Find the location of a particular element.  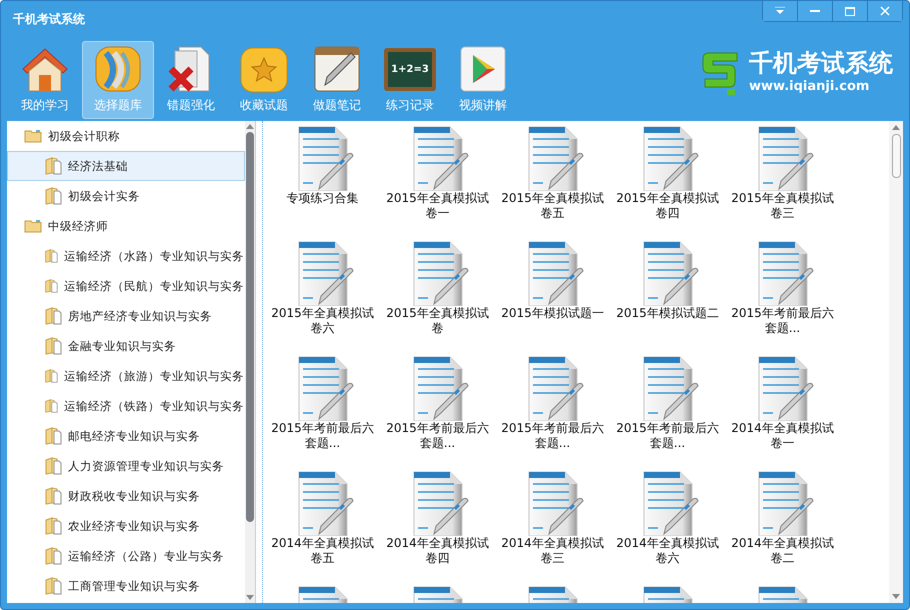

tree-item: 农业经济专业知识与实务 is located at coordinates (126, 526).